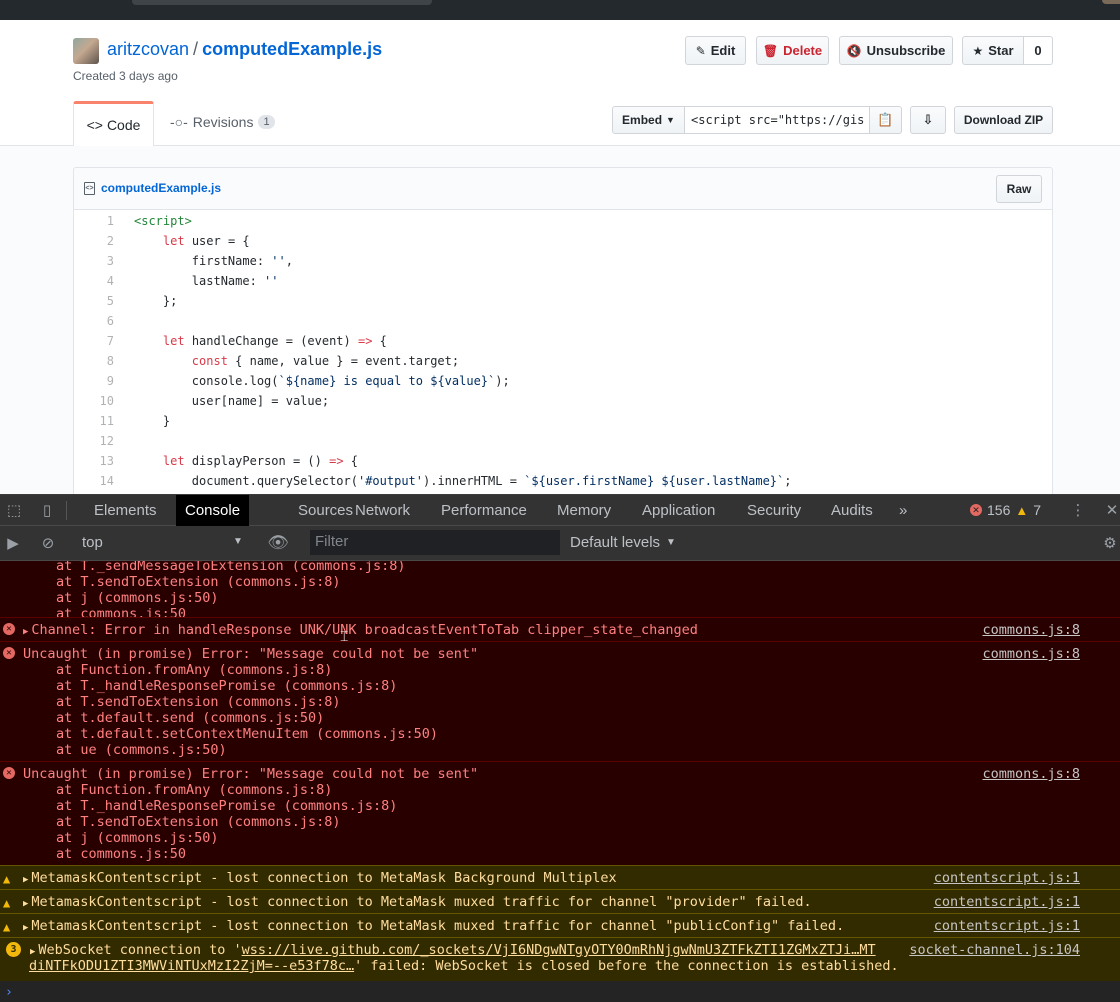 The height and width of the screenshot is (1002, 1120). What do you see at coordinates (96, 421) in the screenshot?
I see `line-number: 11` at bounding box center [96, 421].